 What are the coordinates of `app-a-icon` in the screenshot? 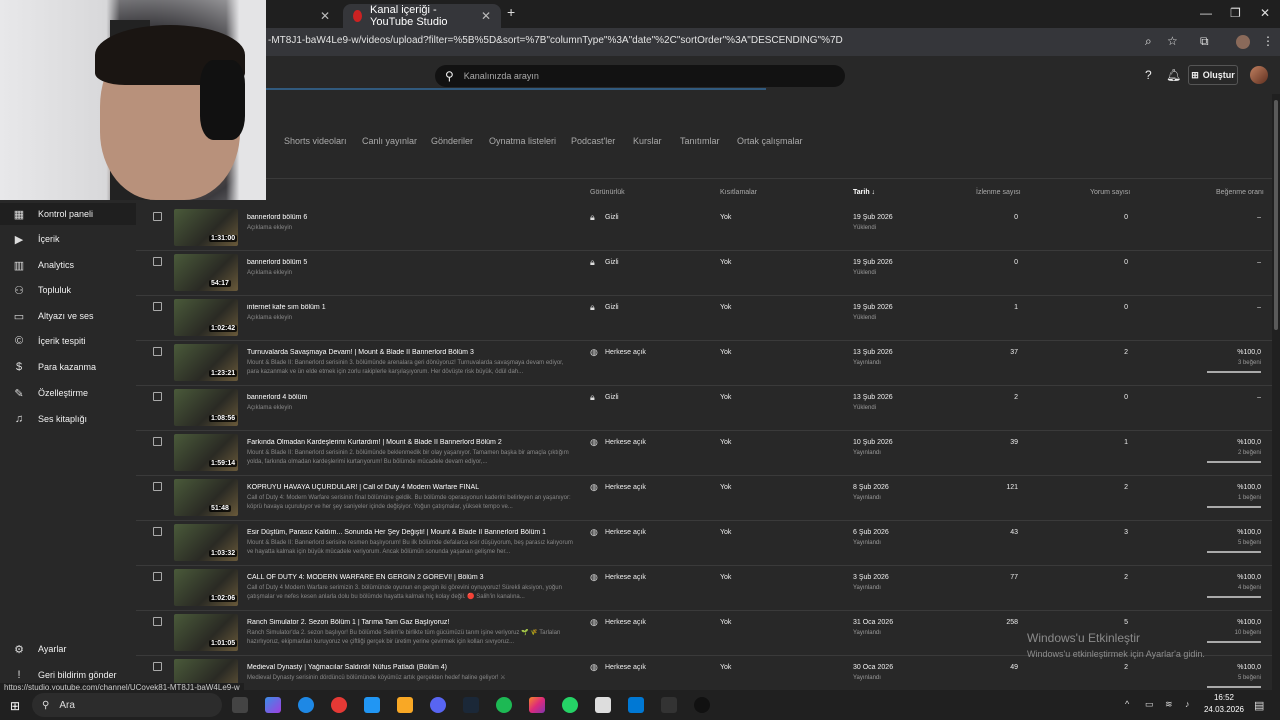 It's located at (669, 705).